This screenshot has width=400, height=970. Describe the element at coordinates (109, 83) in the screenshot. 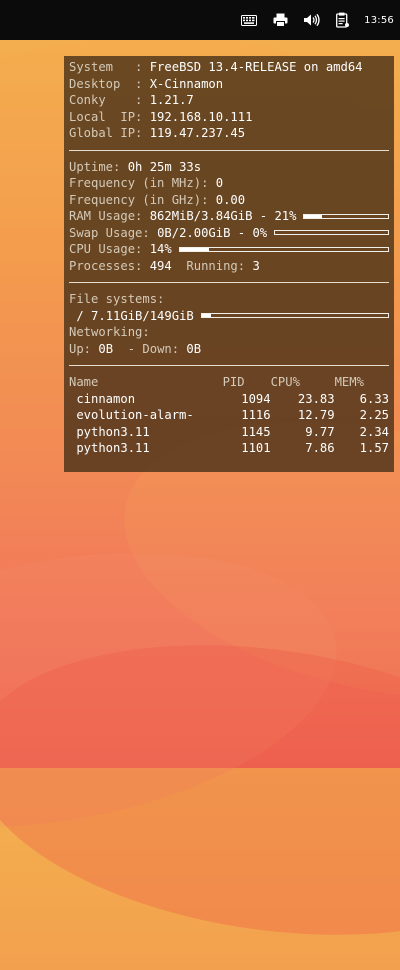

I see `desktop-label: Desktop :` at that location.